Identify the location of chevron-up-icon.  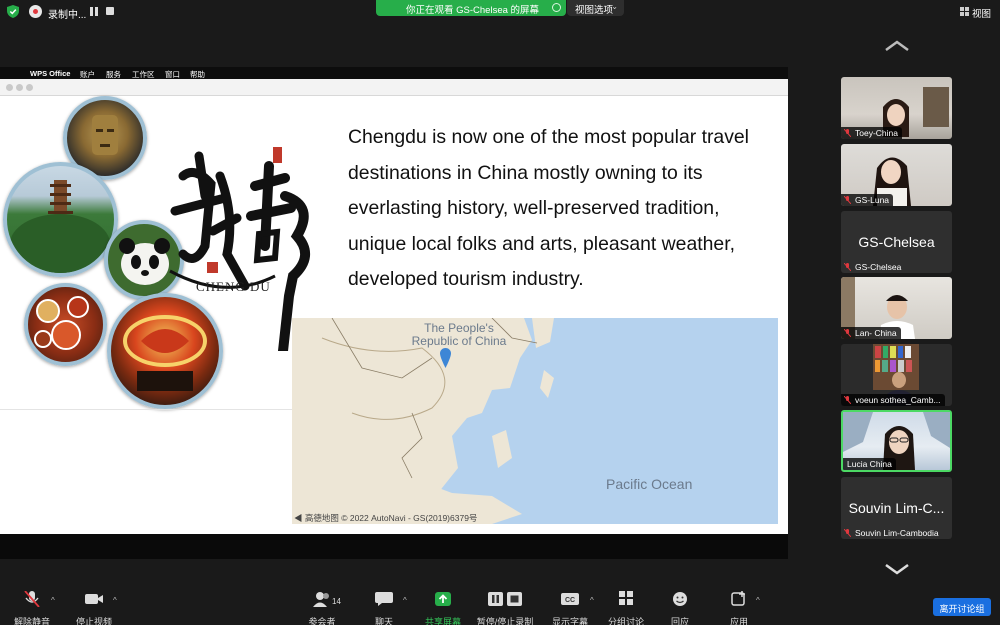
(897, 46).